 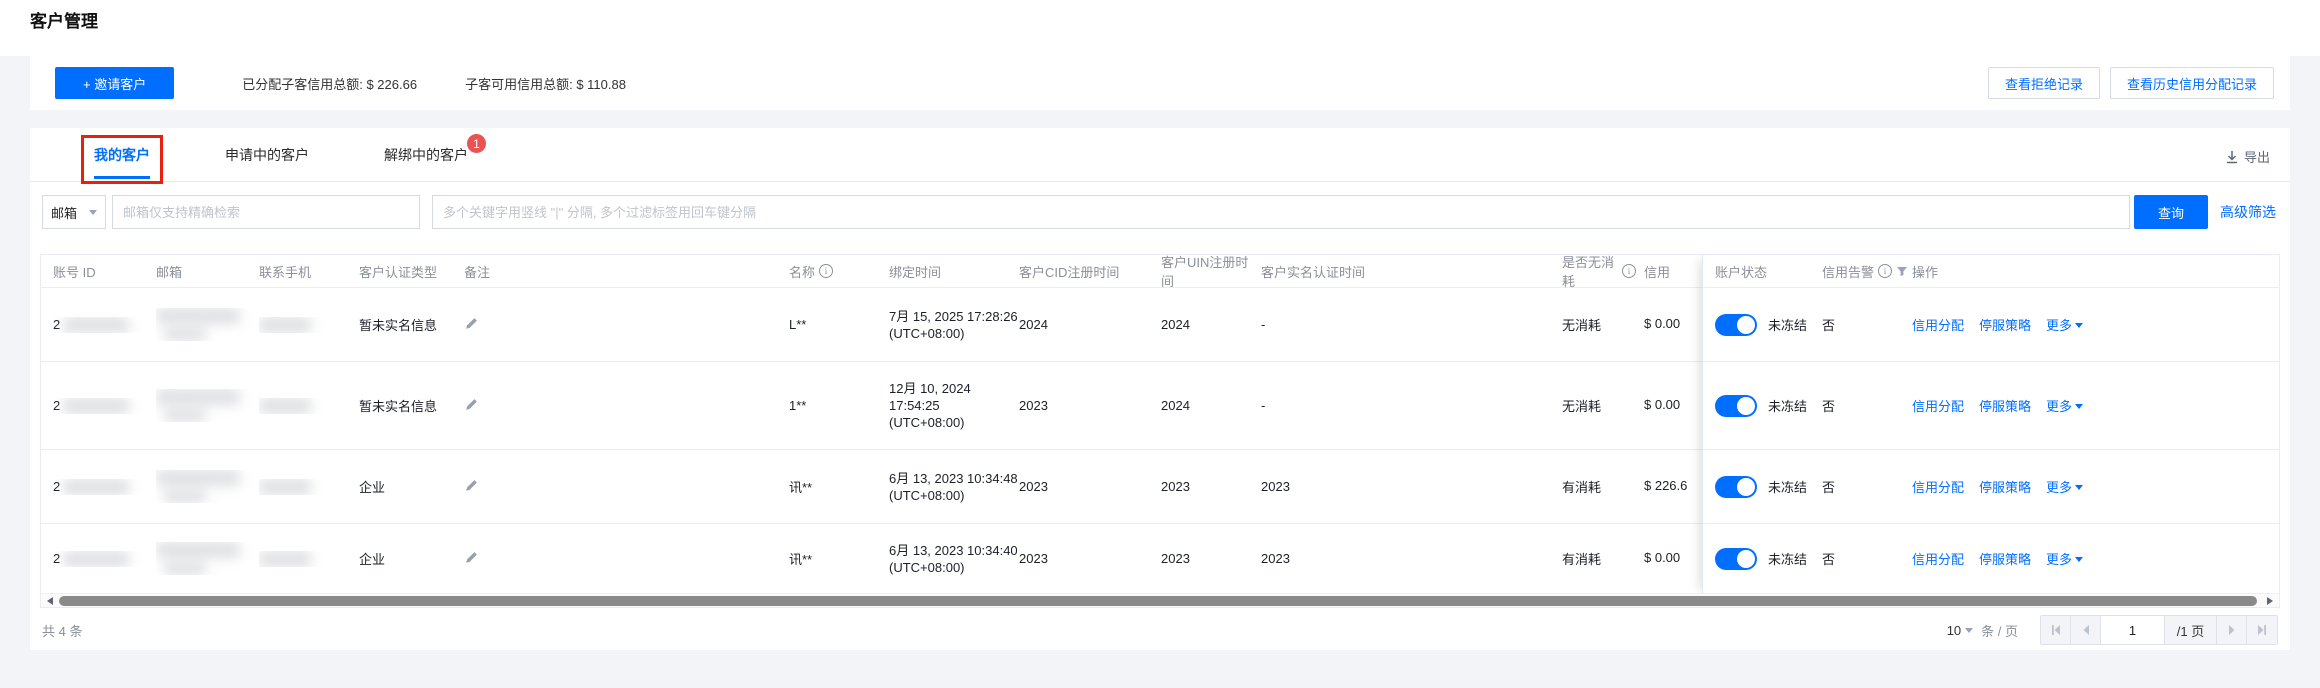 What do you see at coordinates (64, 213) in the screenshot?
I see `search-field-value: 邮箱` at bounding box center [64, 213].